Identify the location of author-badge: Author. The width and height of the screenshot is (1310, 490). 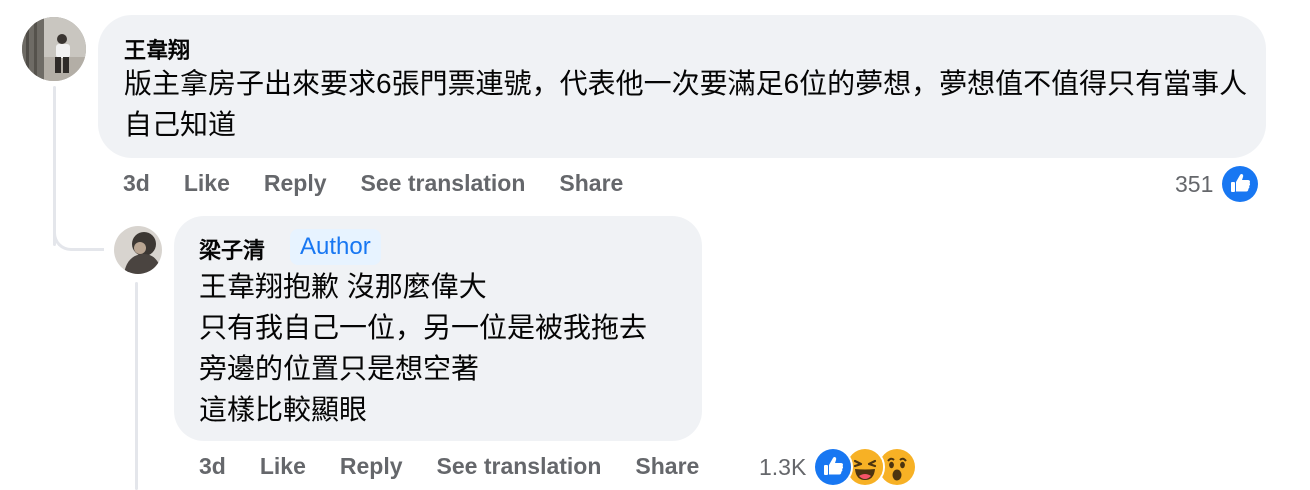
(335, 247).